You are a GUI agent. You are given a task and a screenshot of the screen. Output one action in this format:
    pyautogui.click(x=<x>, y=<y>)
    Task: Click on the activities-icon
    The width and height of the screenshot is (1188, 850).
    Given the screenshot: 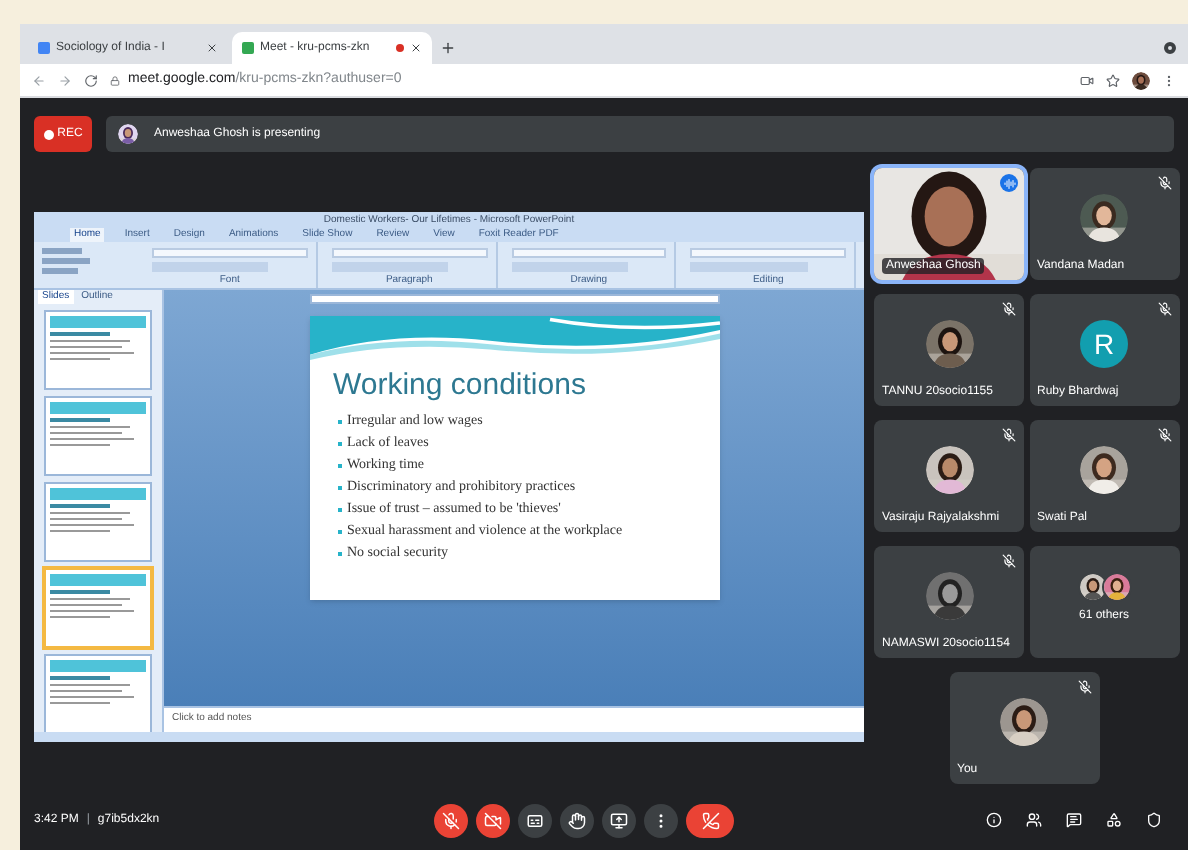 What is the action you would take?
    pyautogui.click(x=1114, y=820)
    